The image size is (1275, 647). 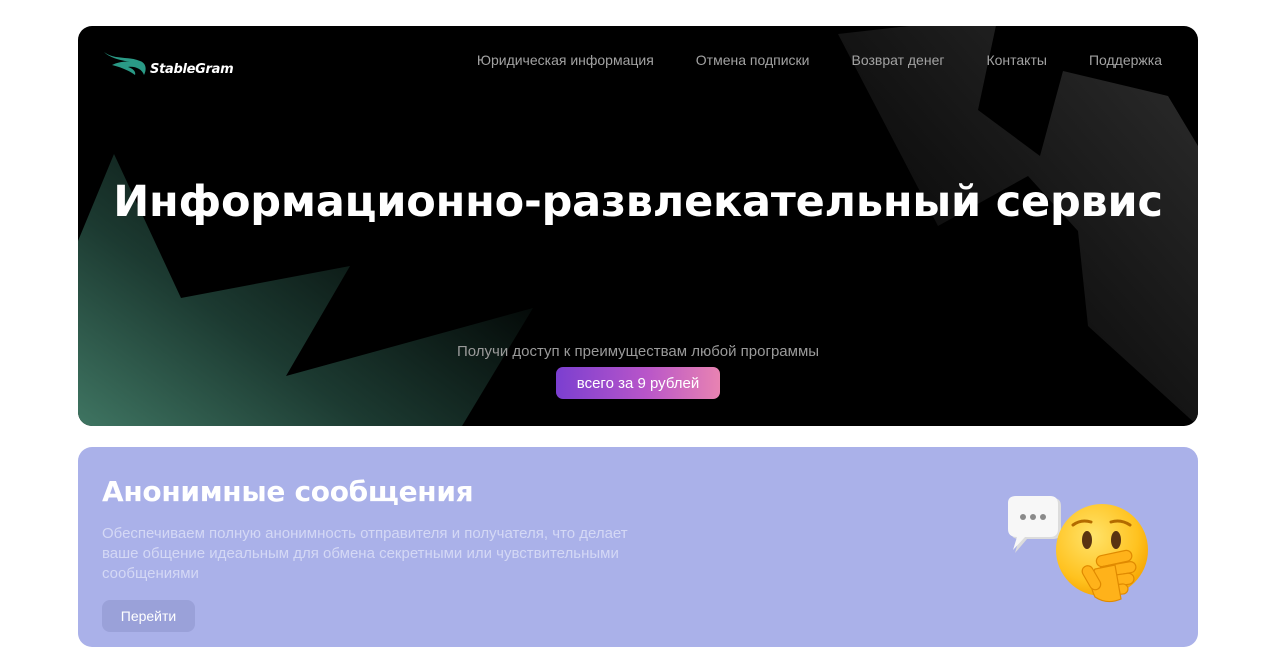 I want to click on feature-illustration, so click(x=1078, y=549).